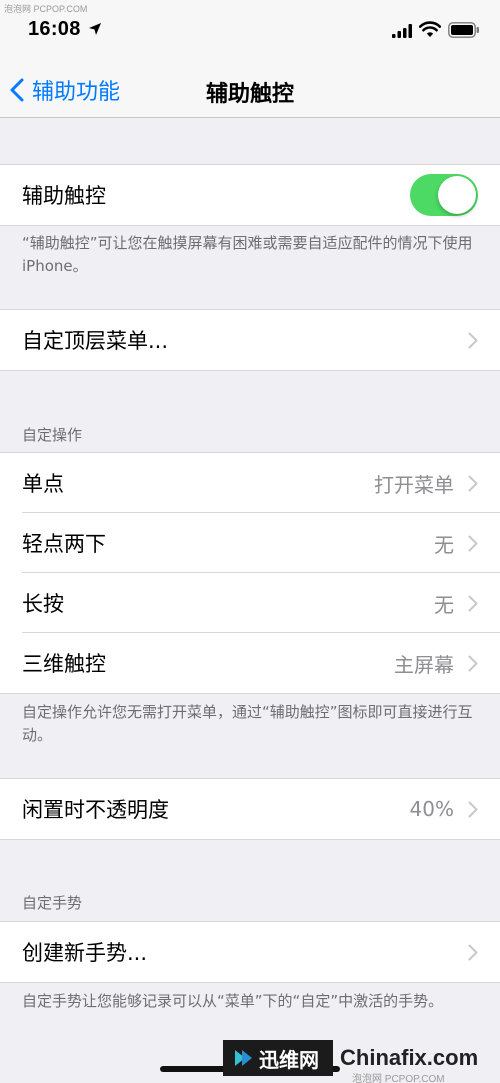  I want to click on logo-mark-icon, so click(243, 1058).